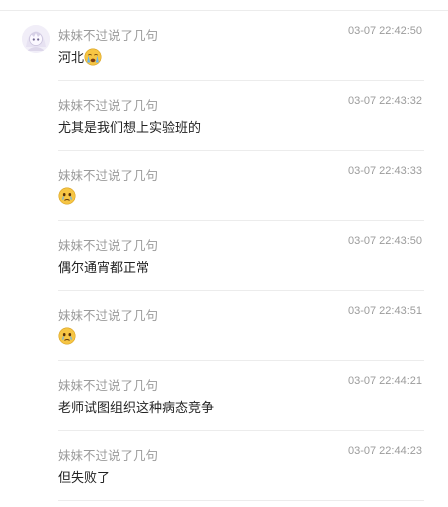  I want to click on avatar-image, so click(36, 39).